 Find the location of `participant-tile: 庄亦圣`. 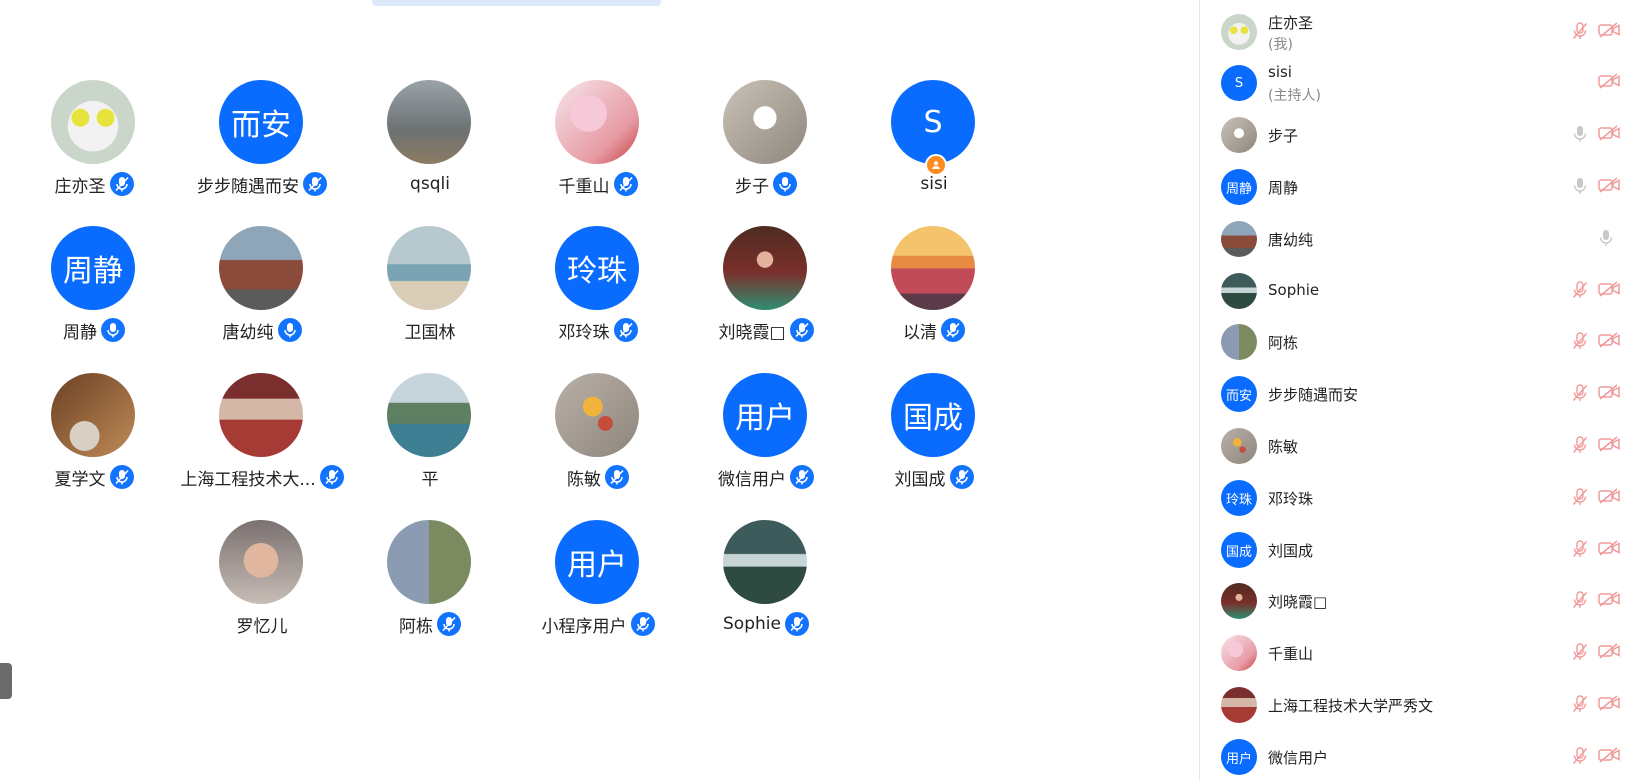

participant-tile: 庄亦圣 is located at coordinates (94, 145).